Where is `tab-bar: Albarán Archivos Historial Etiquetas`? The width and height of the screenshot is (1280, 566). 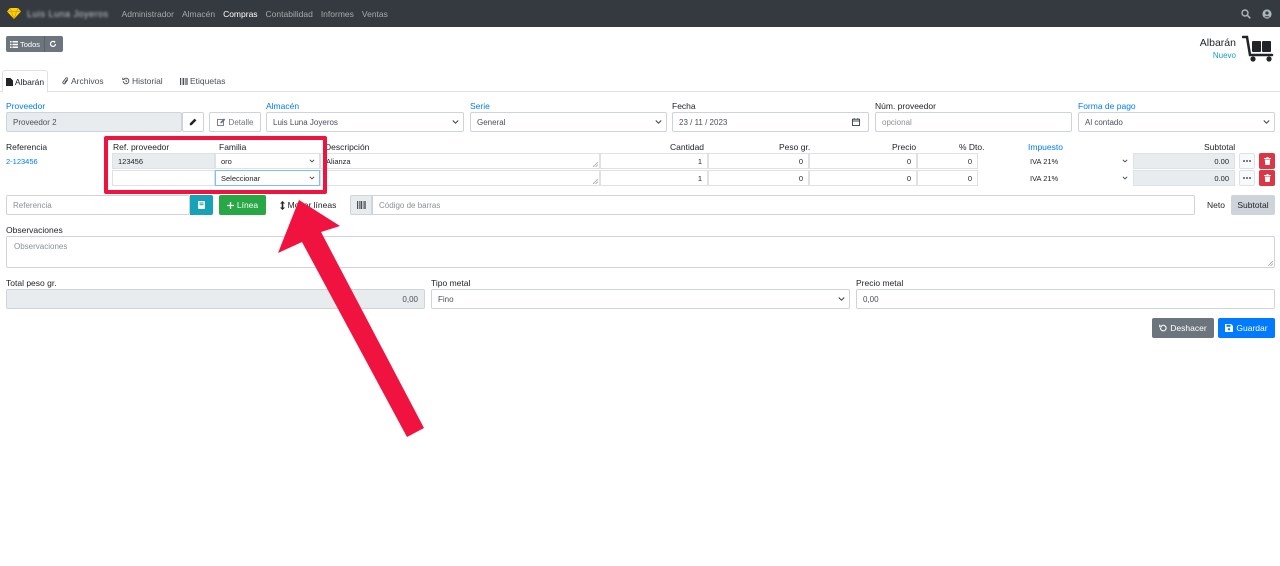
tab-bar: Albarán Archivos Historial Etiquetas is located at coordinates (640, 81).